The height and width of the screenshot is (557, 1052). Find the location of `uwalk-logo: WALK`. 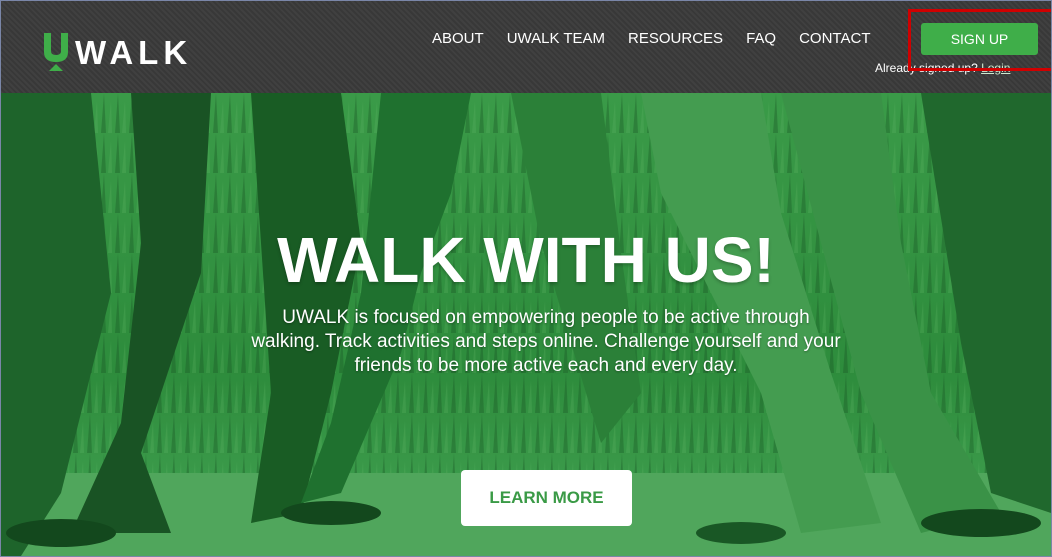

uwalk-logo: WALK is located at coordinates (116, 51).